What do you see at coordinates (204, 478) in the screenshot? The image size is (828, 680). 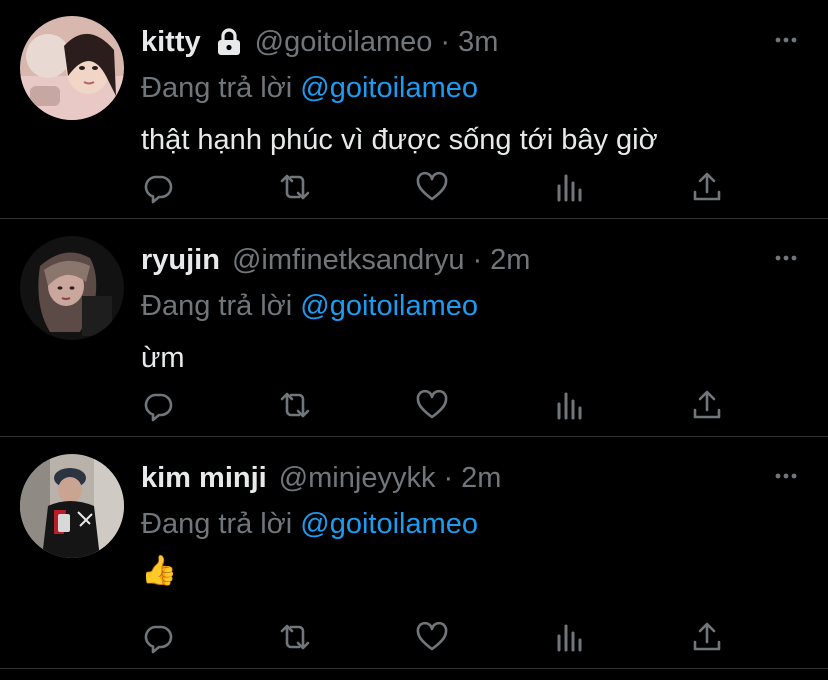 I see `display-name: kim minji` at bounding box center [204, 478].